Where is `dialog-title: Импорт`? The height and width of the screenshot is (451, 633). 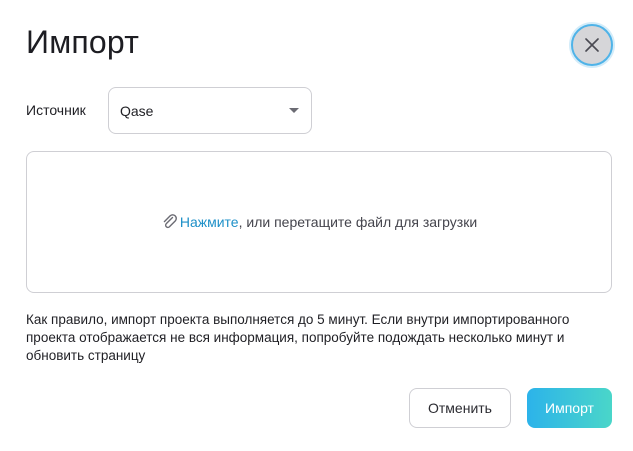
dialog-title: Импорт is located at coordinates (83, 42).